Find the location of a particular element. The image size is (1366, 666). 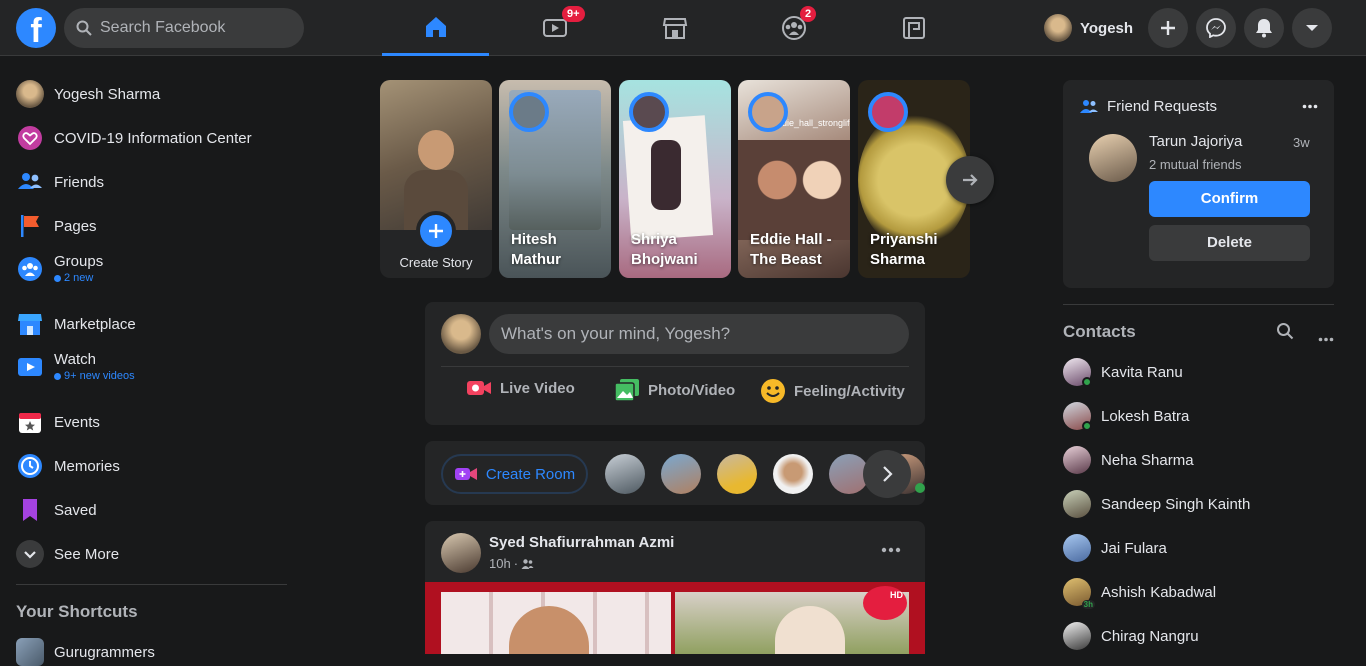

create-story-photo is located at coordinates (436, 155).